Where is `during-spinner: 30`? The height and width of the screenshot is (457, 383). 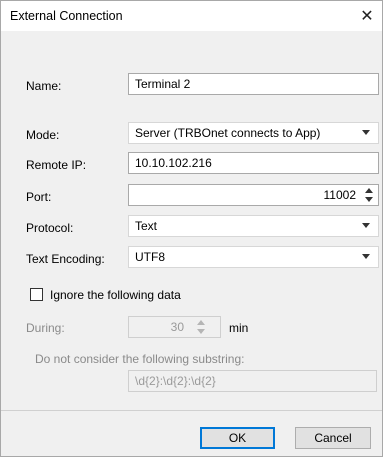
during-spinner: 30 is located at coordinates (174, 327).